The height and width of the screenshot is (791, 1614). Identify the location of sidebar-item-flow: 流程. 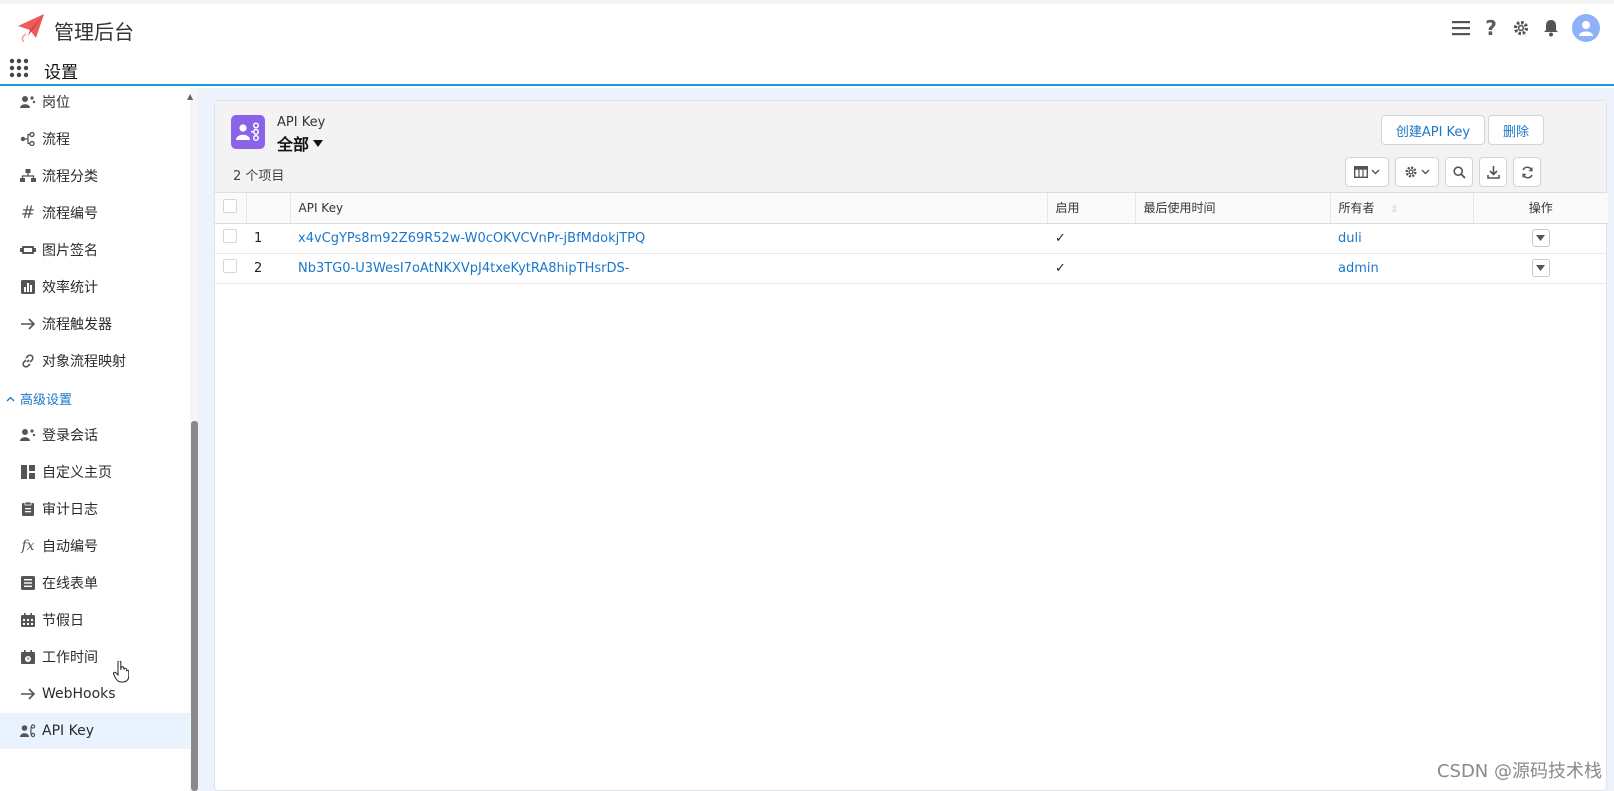
(95, 139).